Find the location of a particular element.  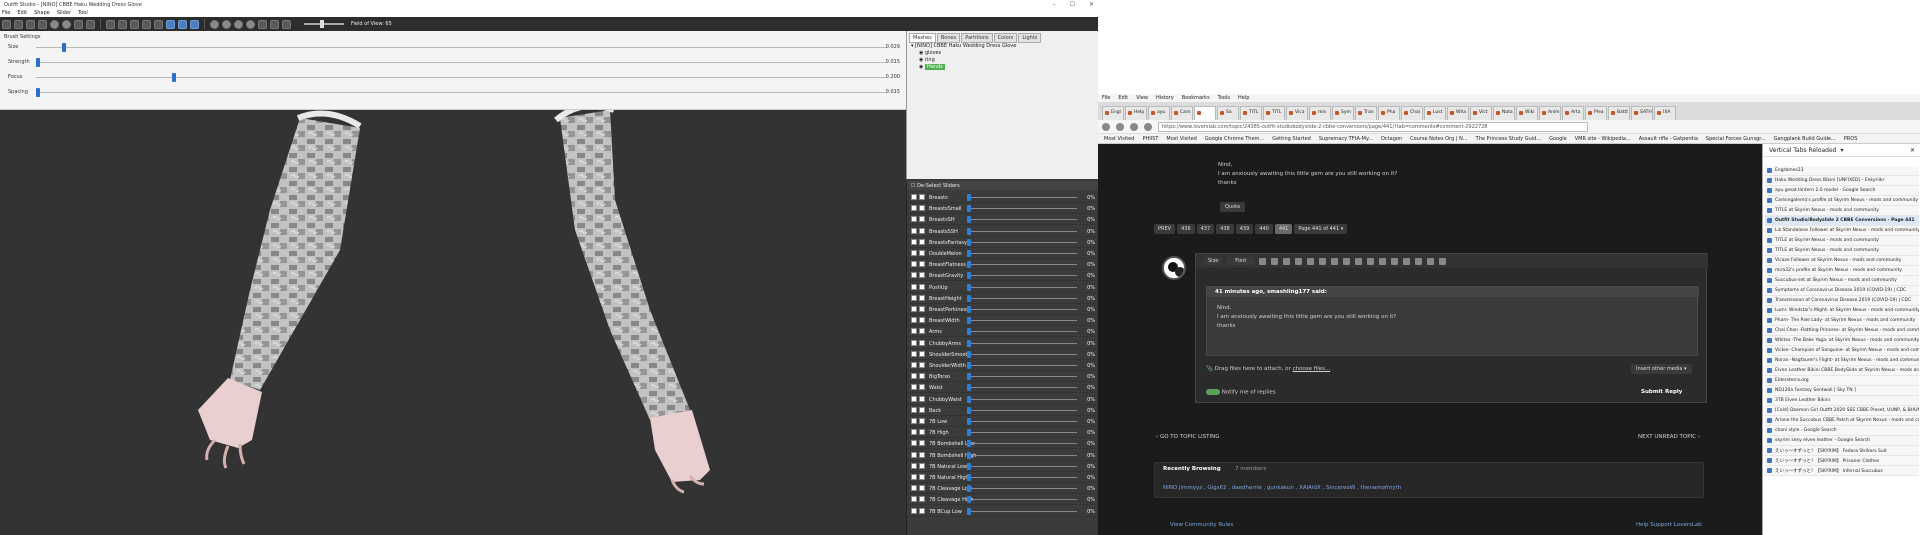

tree-item-ring: ◉ ring is located at coordinates (963, 60).